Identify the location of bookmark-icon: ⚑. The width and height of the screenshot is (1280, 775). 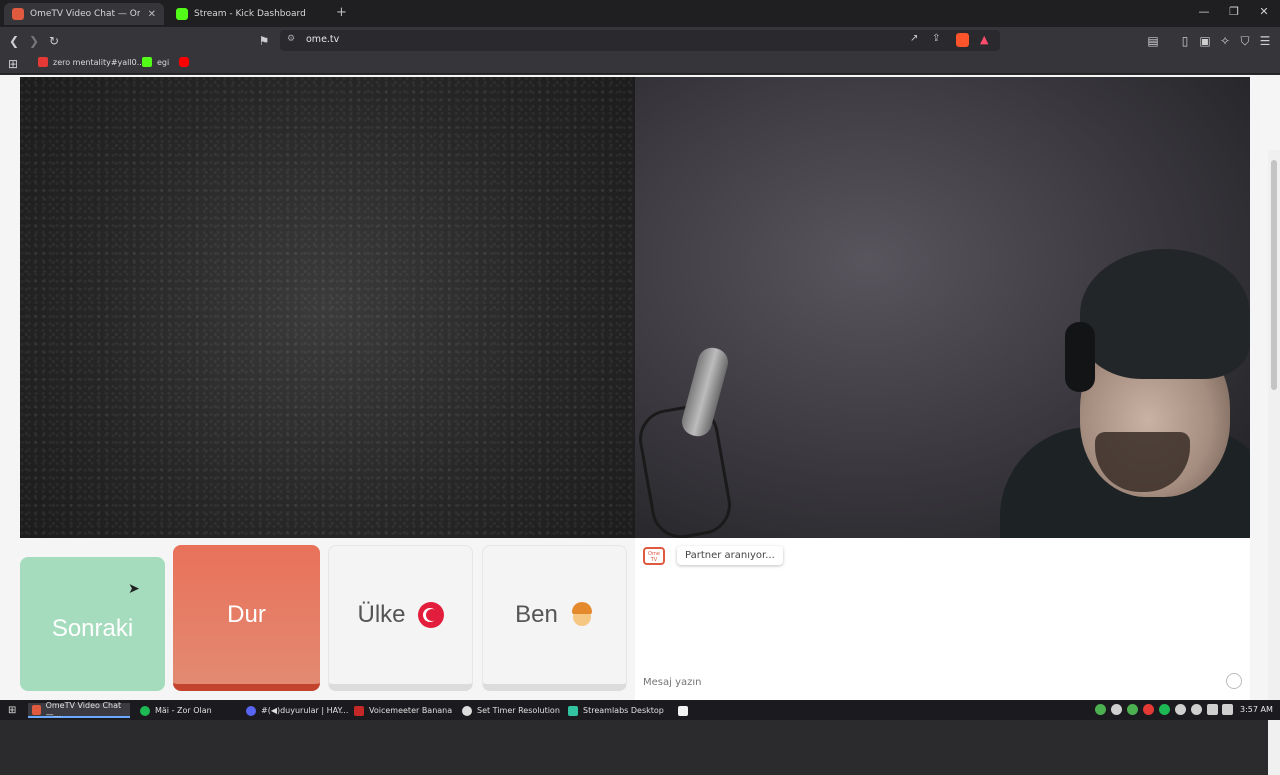
(264, 41).